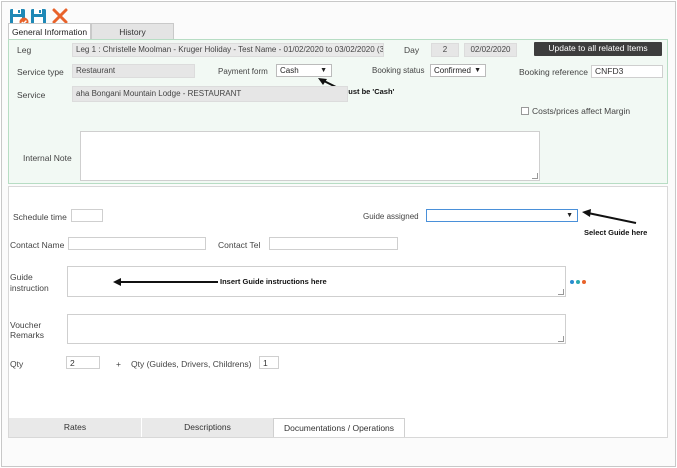 The width and height of the screenshot is (677, 468). Describe the element at coordinates (40, 72) in the screenshot. I see `service-type-label: Service type` at that location.